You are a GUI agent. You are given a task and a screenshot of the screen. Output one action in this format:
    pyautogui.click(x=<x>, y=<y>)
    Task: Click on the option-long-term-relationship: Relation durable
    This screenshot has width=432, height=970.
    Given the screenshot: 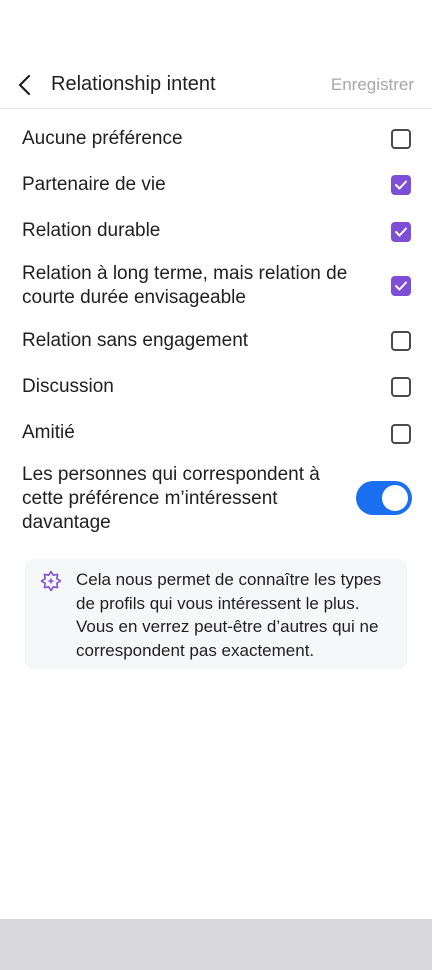 What is the action you would take?
    pyautogui.click(x=216, y=232)
    